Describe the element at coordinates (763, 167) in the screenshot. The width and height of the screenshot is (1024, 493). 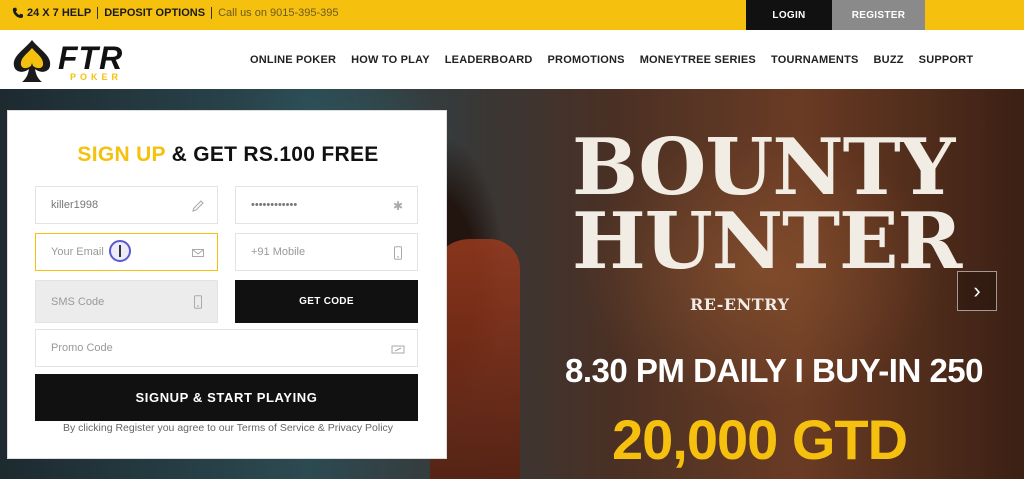
I see `banner-title-line1: BOUNTY` at that location.